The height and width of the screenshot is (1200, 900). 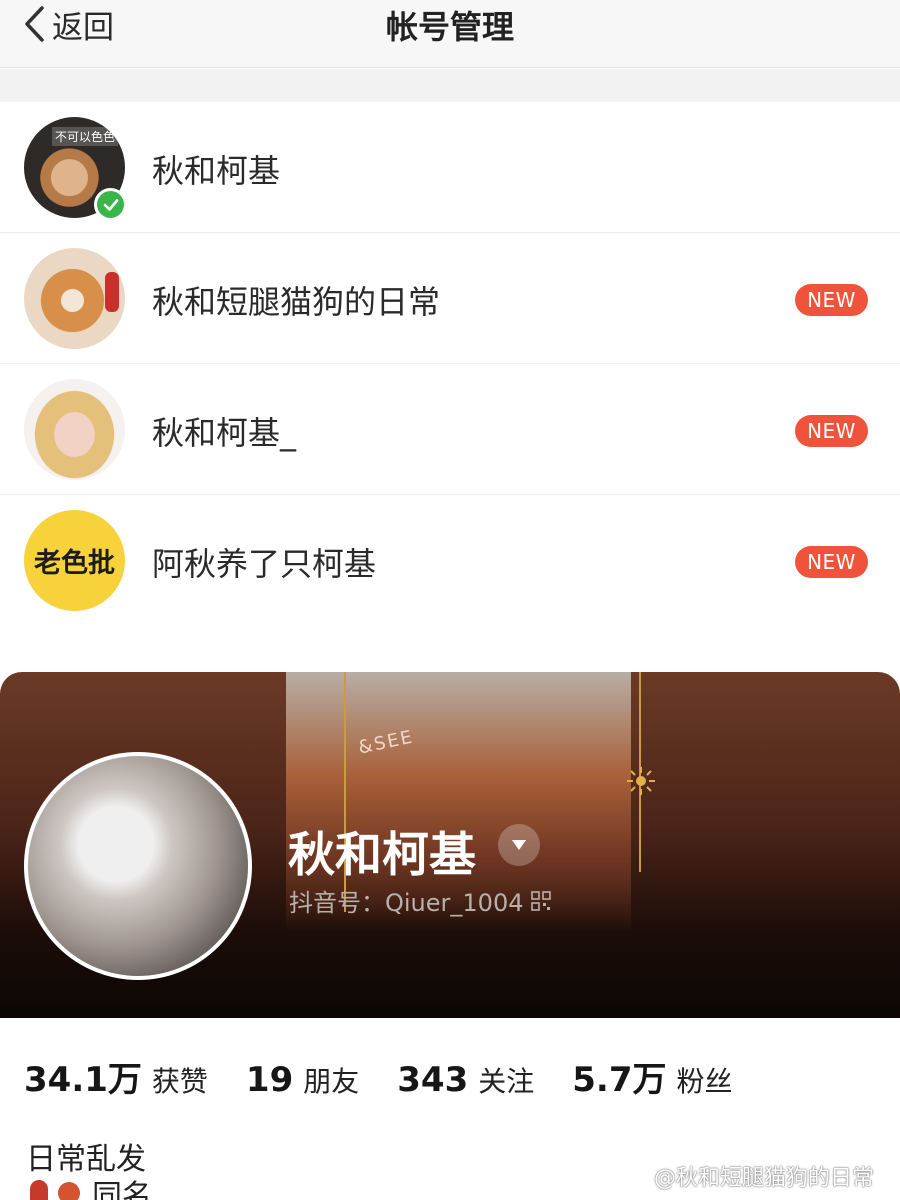 I want to click on account-item-4: 老色批 阿秋养了只柯基 NEW, so click(x=450, y=560).